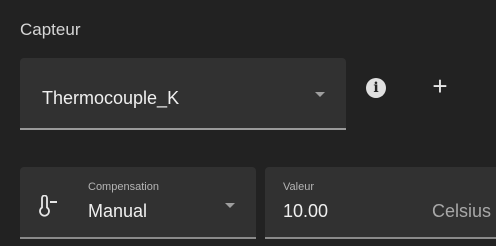 Image resolution: width=496 pixels, height=246 pixels. Describe the element at coordinates (305, 211) in the screenshot. I see `value-input: 10.00` at that location.